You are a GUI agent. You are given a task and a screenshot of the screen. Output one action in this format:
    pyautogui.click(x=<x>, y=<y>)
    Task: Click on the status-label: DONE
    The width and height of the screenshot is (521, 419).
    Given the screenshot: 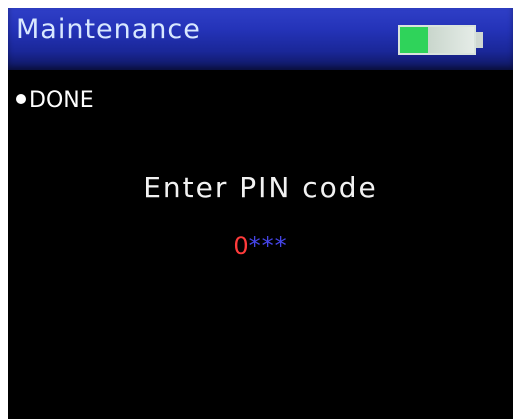 What is the action you would take?
    pyautogui.click(x=61, y=100)
    